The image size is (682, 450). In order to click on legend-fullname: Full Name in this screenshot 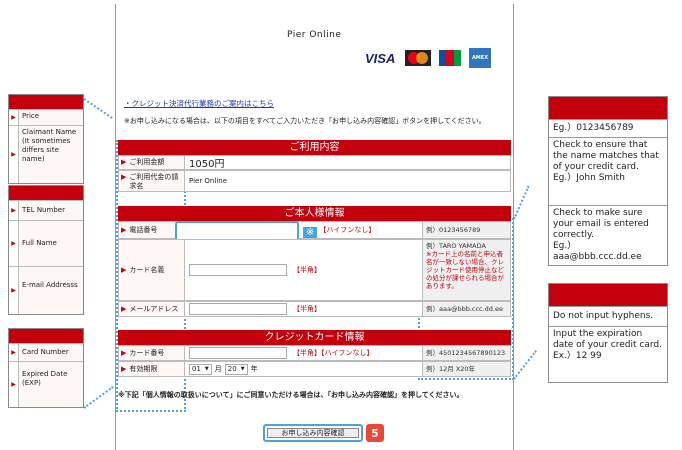, I will do `click(51, 243)`.